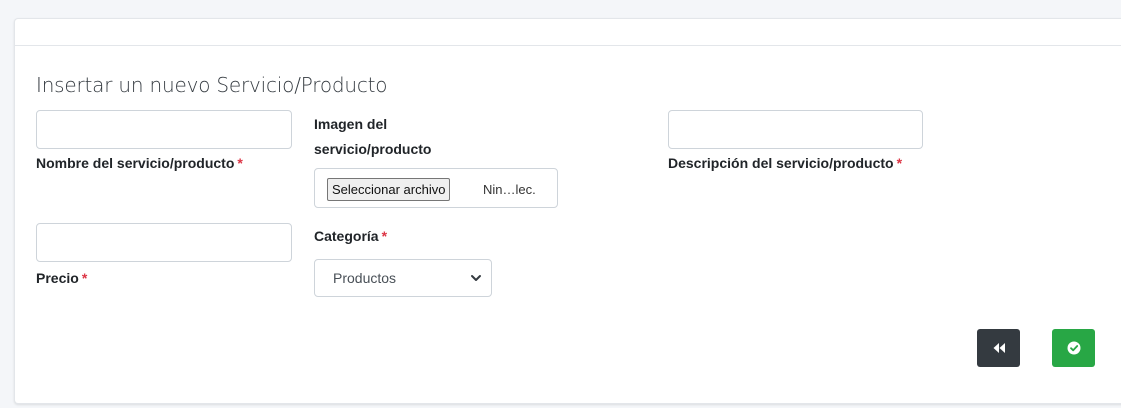 The width and height of the screenshot is (1121, 408). What do you see at coordinates (351, 124) in the screenshot?
I see `image-label-line1: Imagen del` at bounding box center [351, 124].